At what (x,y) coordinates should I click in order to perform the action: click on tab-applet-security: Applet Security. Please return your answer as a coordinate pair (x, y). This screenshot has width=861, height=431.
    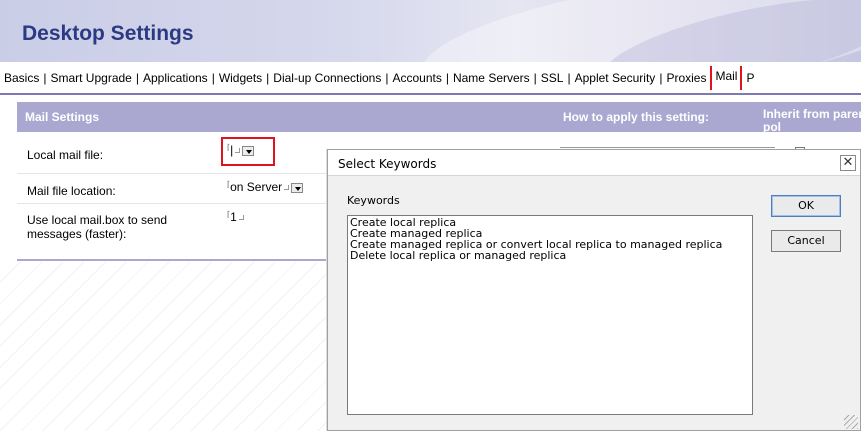
    Looking at the image, I should click on (615, 78).